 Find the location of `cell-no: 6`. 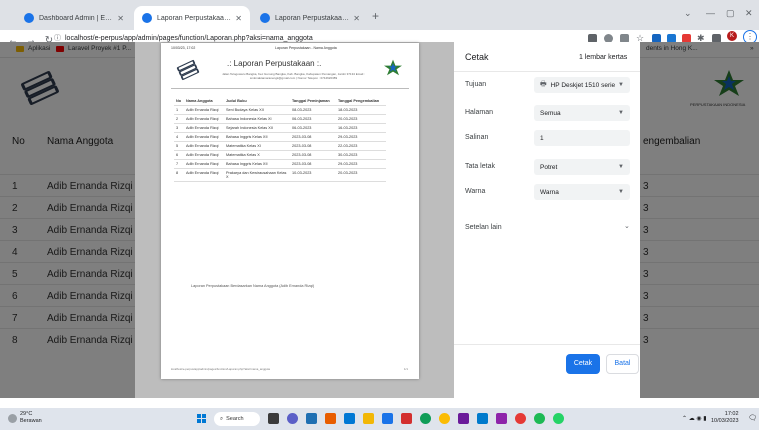

cell-no: 6 is located at coordinates (179, 155).